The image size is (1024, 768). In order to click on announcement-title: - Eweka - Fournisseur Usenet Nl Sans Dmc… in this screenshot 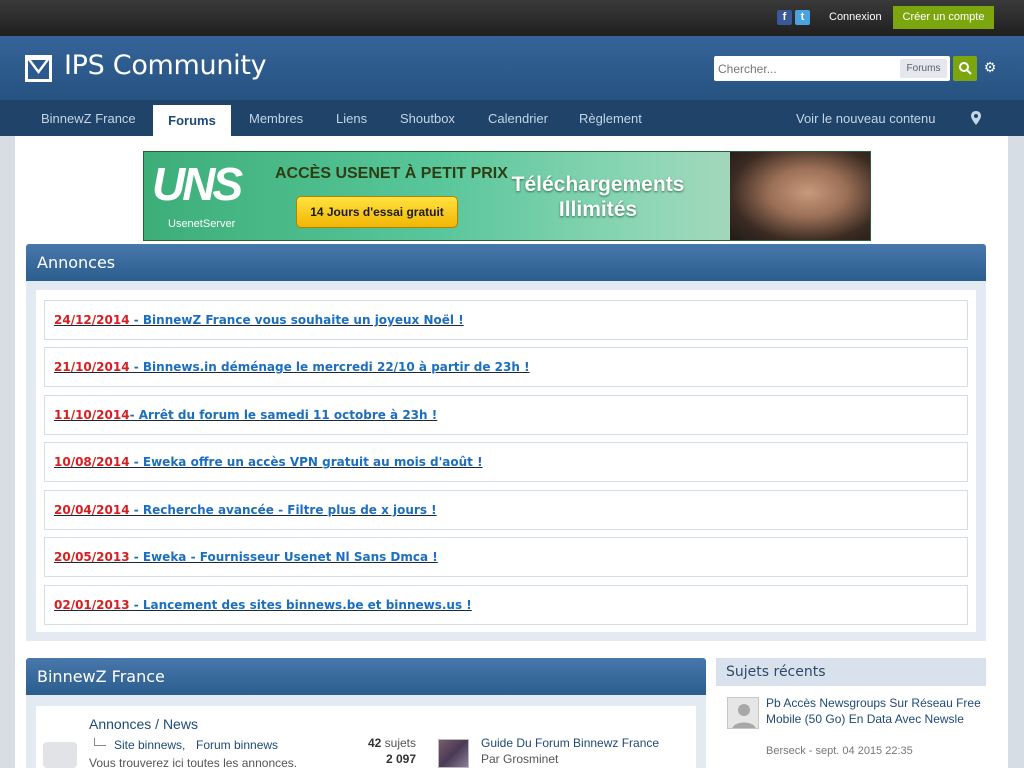, I will do `click(283, 557)`.